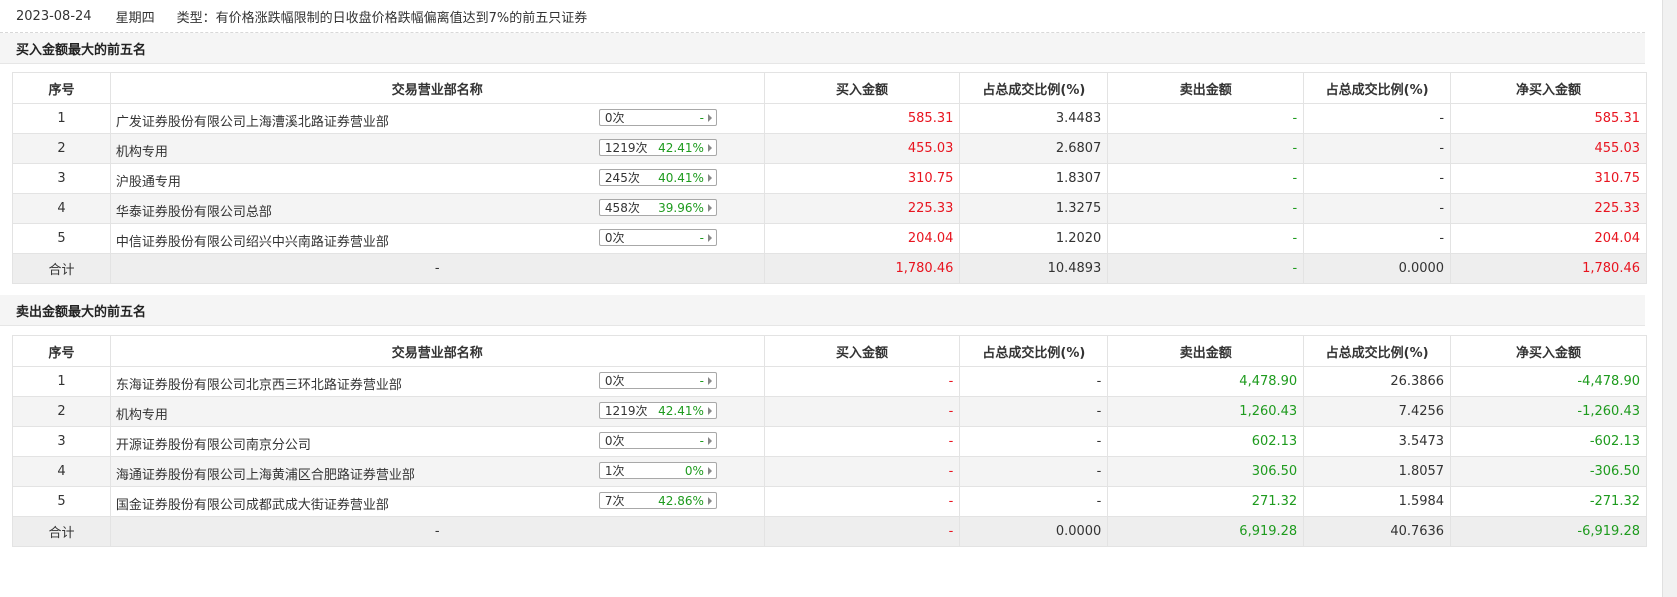 The width and height of the screenshot is (1677, 597). I want to click on total-buy-amount: 1,780.46, so click(862, 268).